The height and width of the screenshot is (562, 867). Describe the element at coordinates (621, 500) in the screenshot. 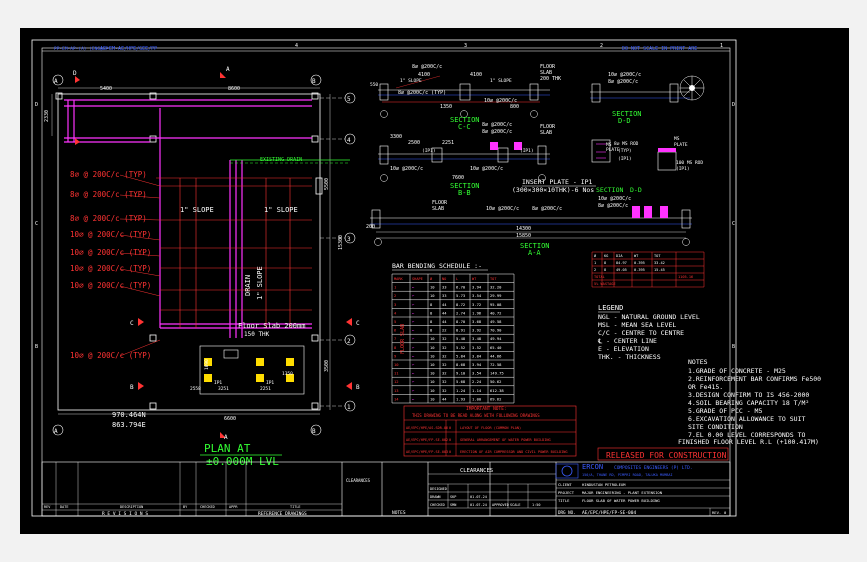

I see `svg-text:FLOOR SLAB OF WATER POWER BUIL: FLOOR SLAB OF WATER POWER BUILDING` at that location.